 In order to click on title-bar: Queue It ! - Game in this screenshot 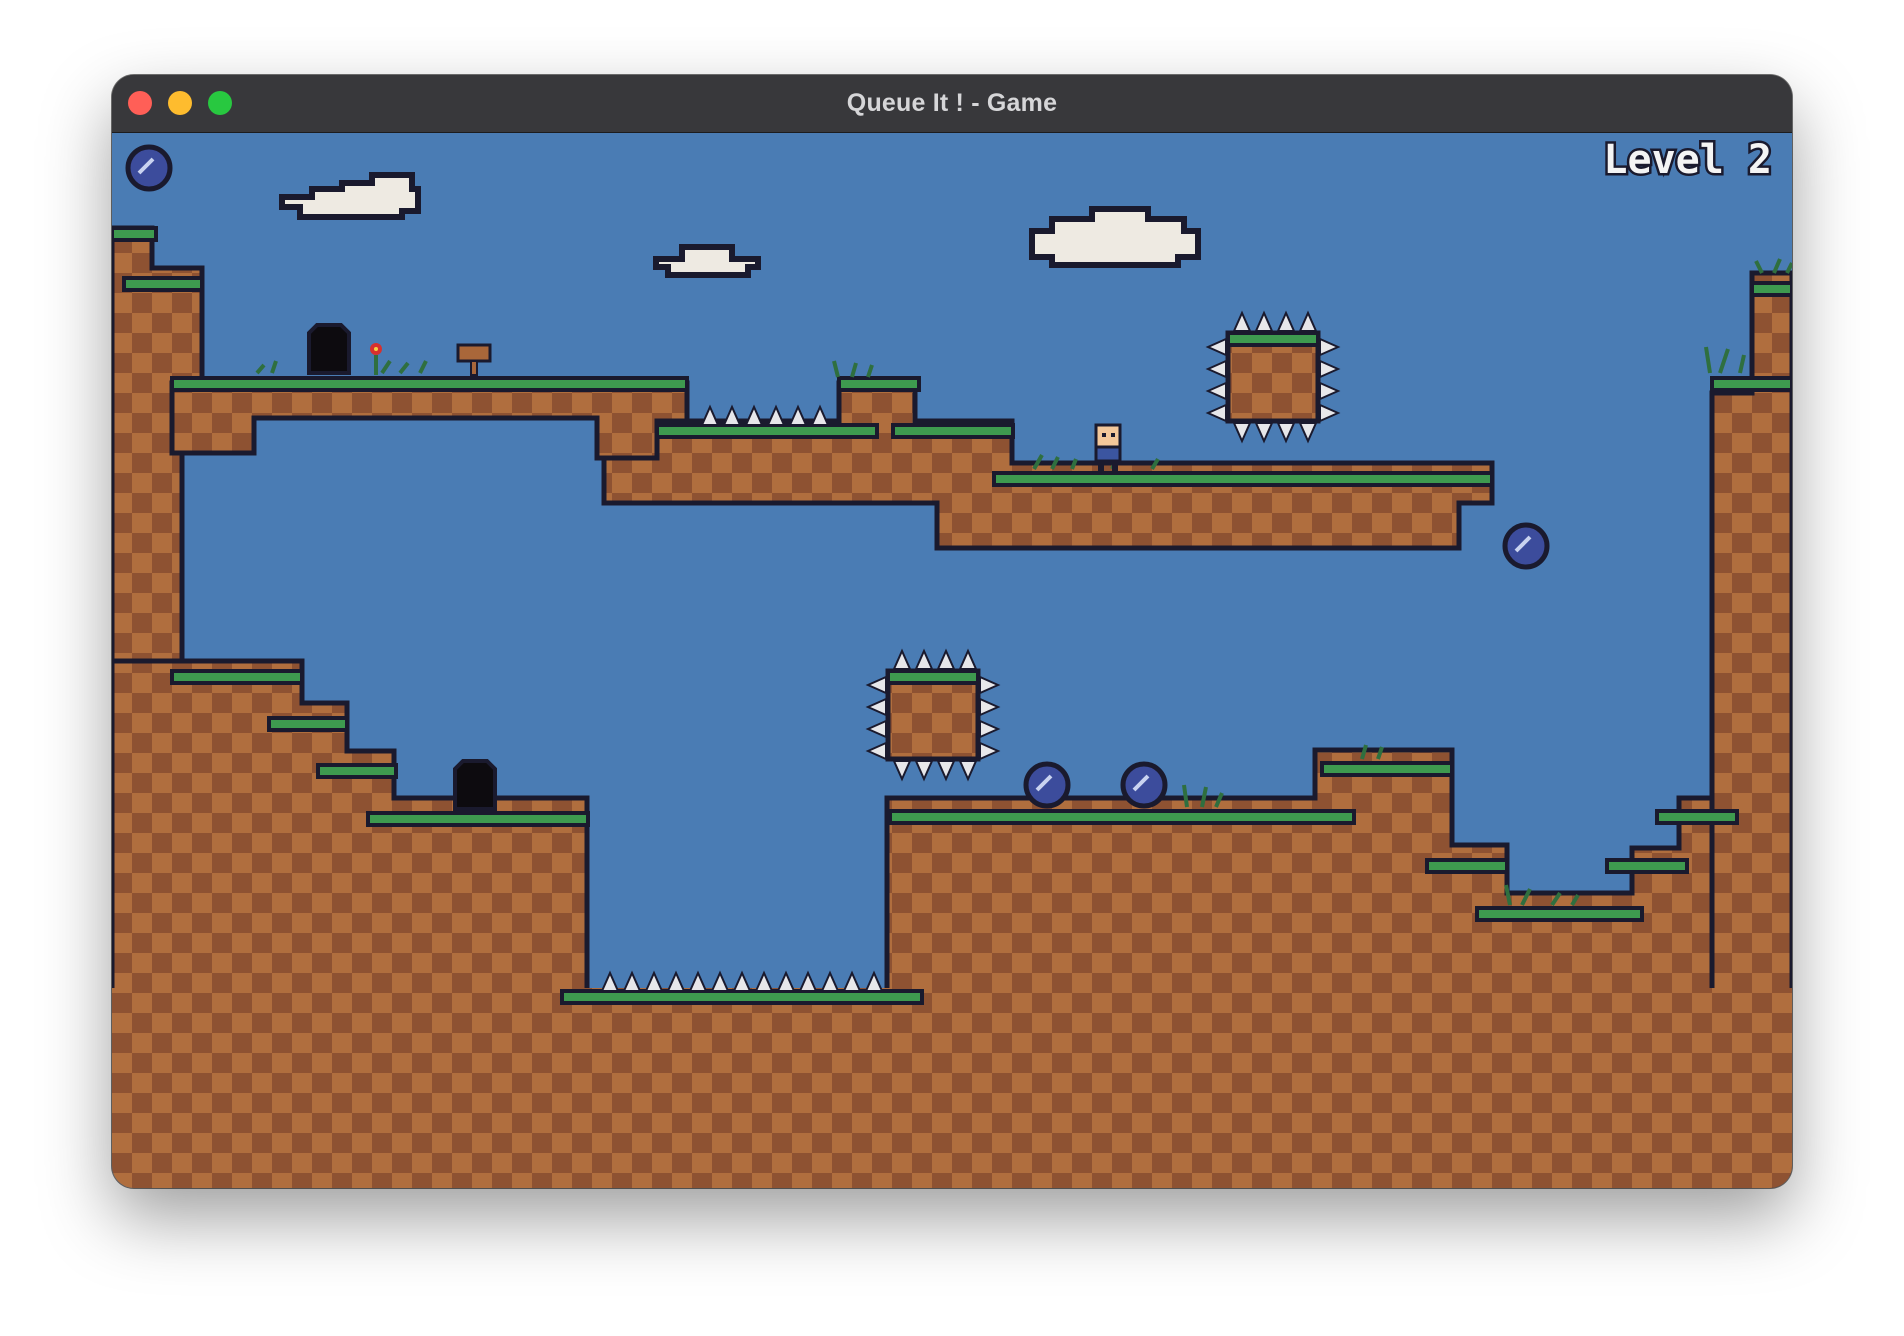, I will do `click(952, 104)`.